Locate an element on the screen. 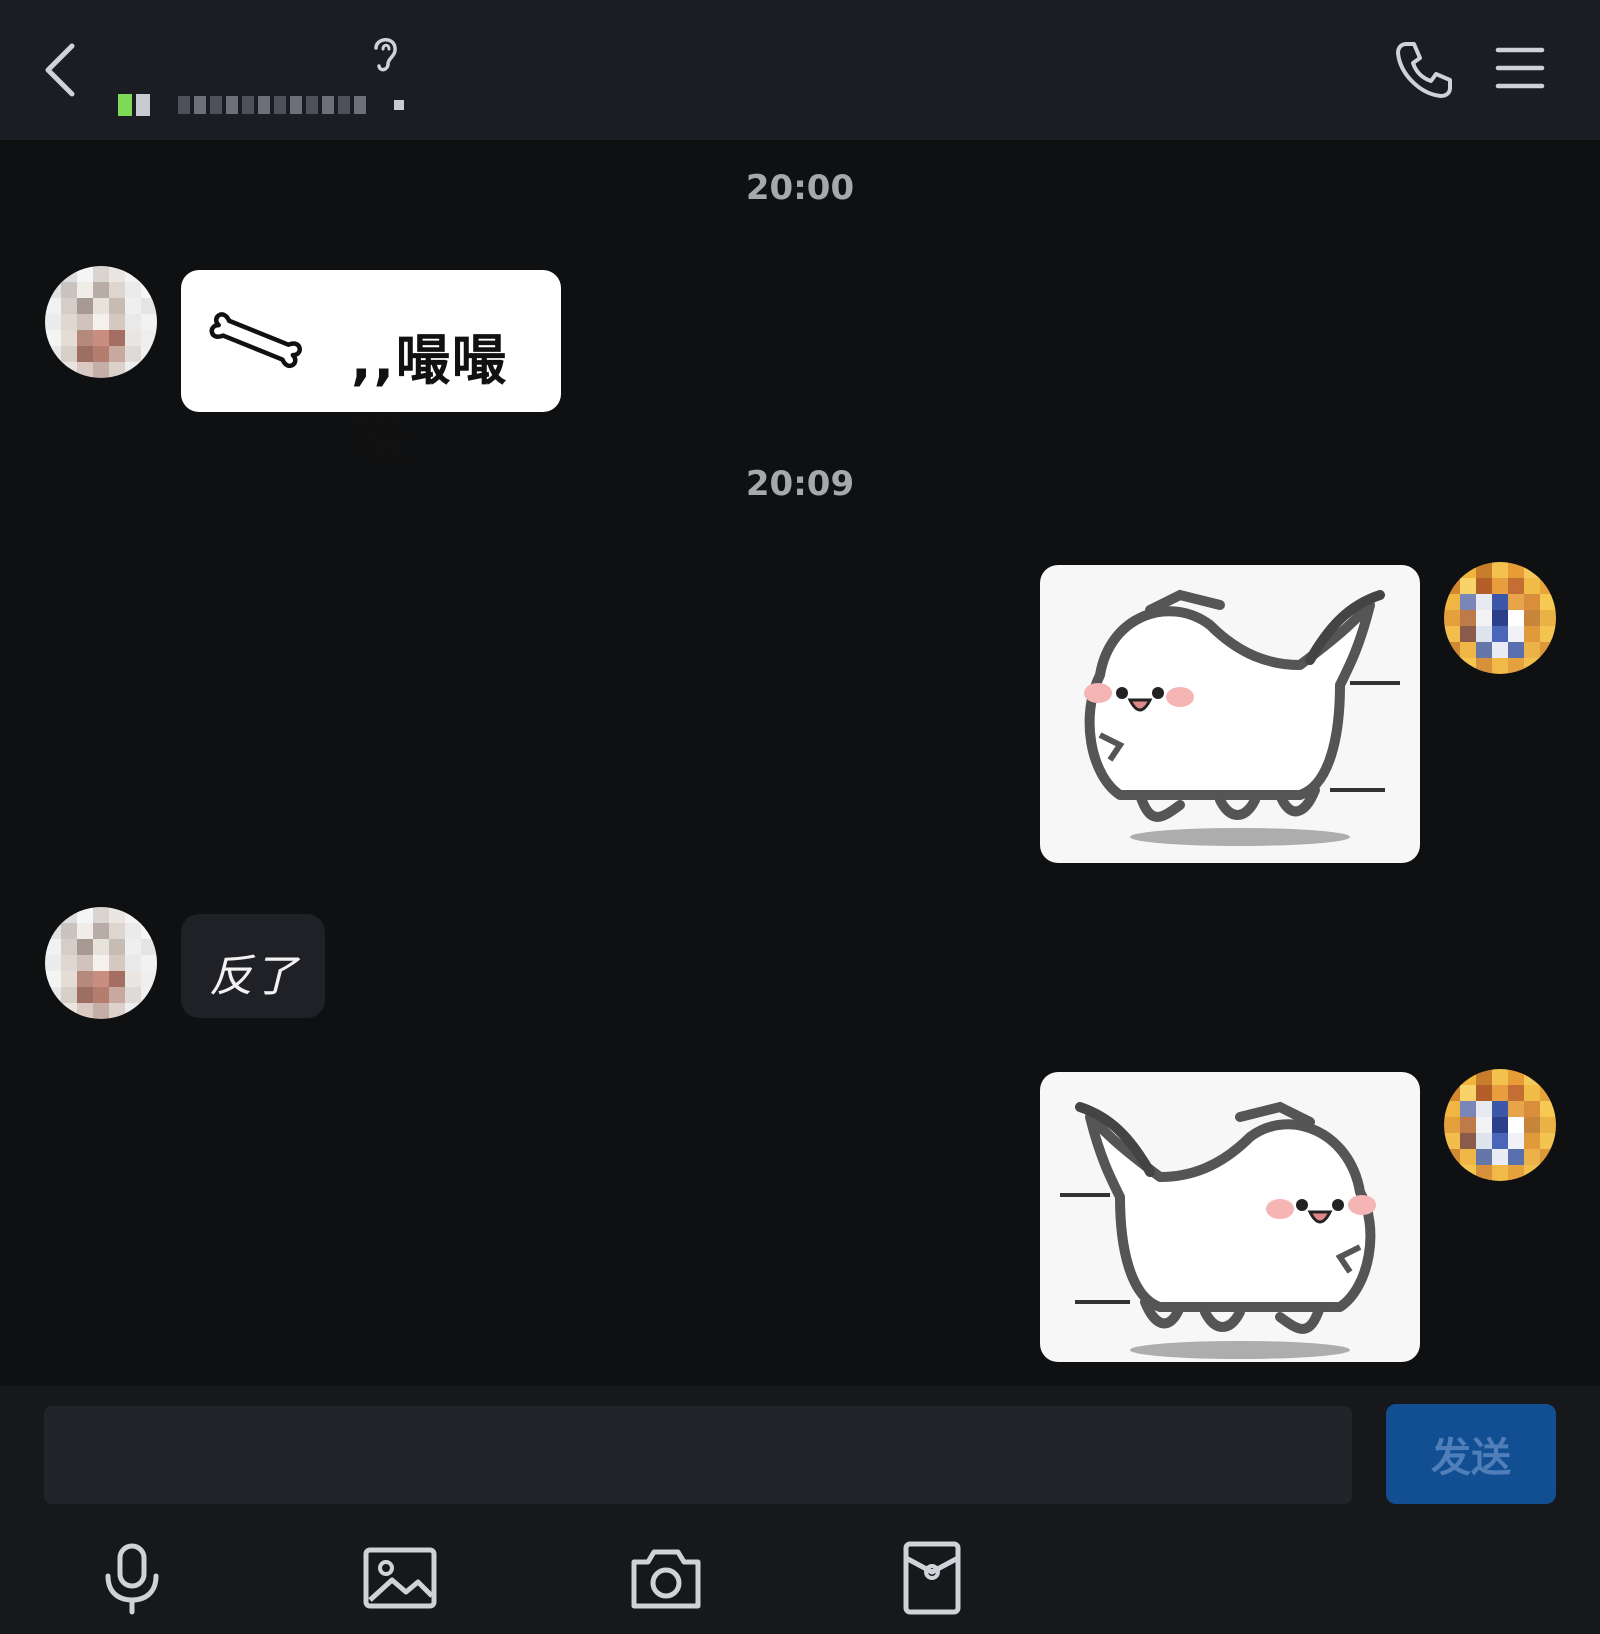 This screenshot has width=1600, height=1634. bone-icon is located at coordinates (255, 340).